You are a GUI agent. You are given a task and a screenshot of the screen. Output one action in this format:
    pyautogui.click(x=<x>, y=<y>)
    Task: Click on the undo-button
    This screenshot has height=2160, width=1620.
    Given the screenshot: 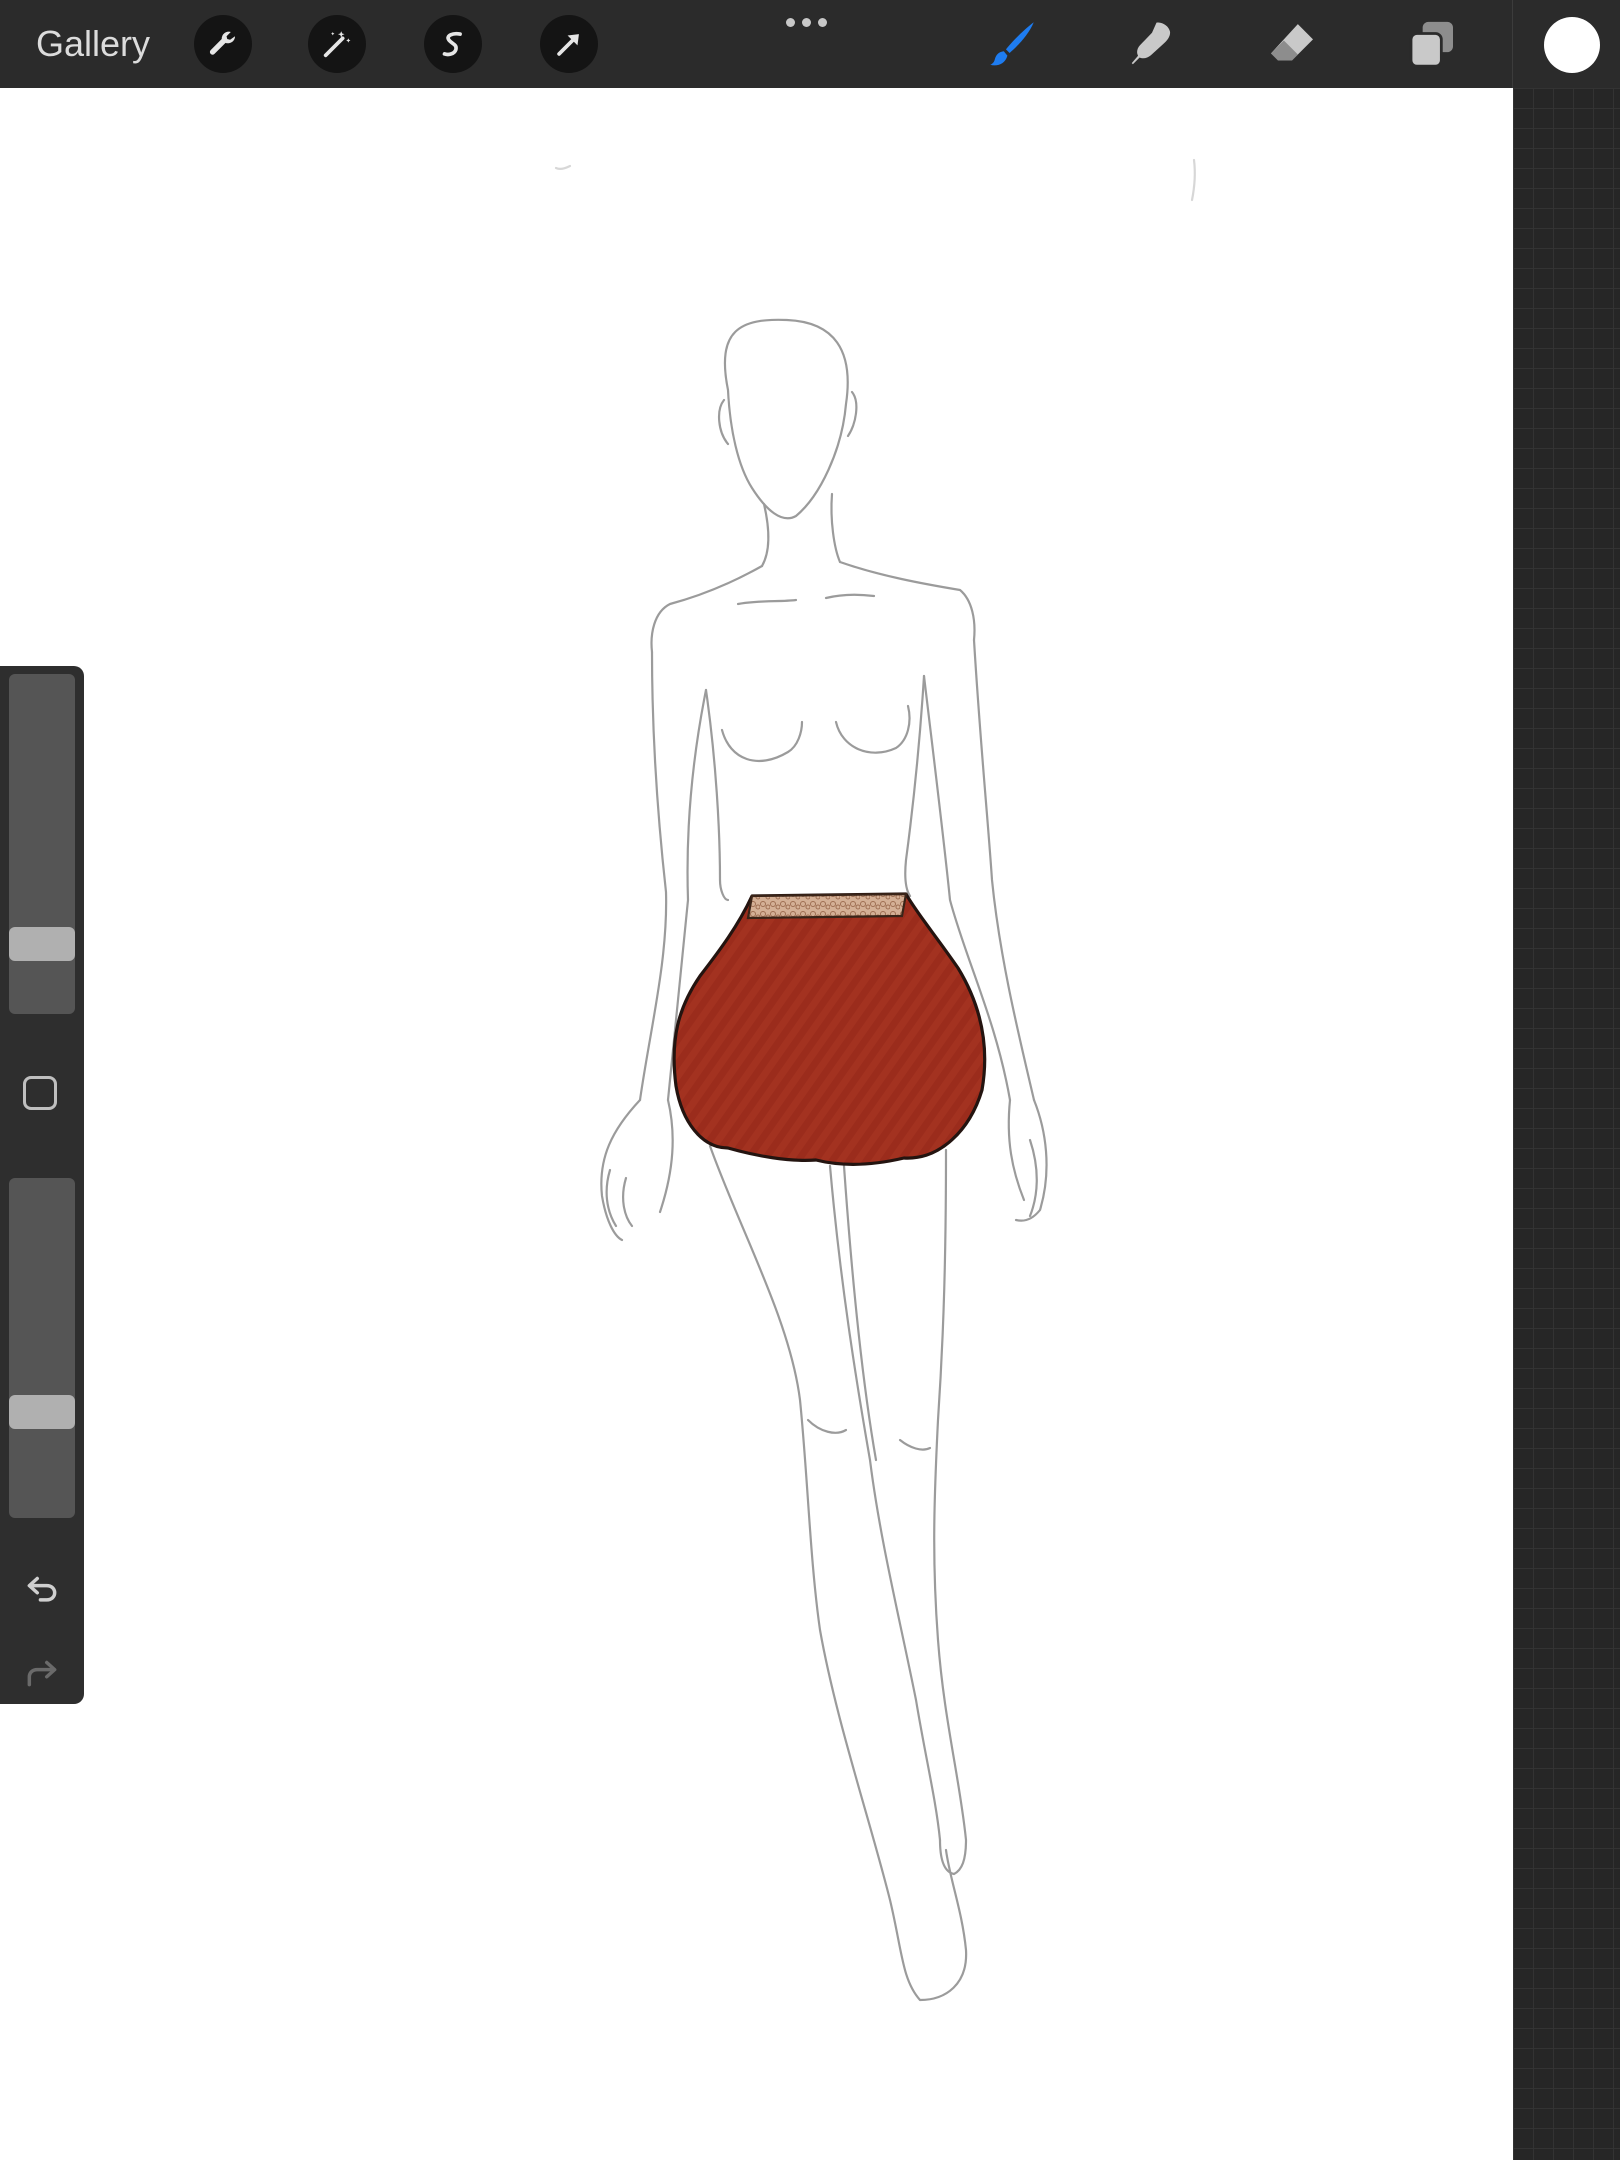 What is the action you would take?
    pyautogui.click(x=42, y=1588)
    